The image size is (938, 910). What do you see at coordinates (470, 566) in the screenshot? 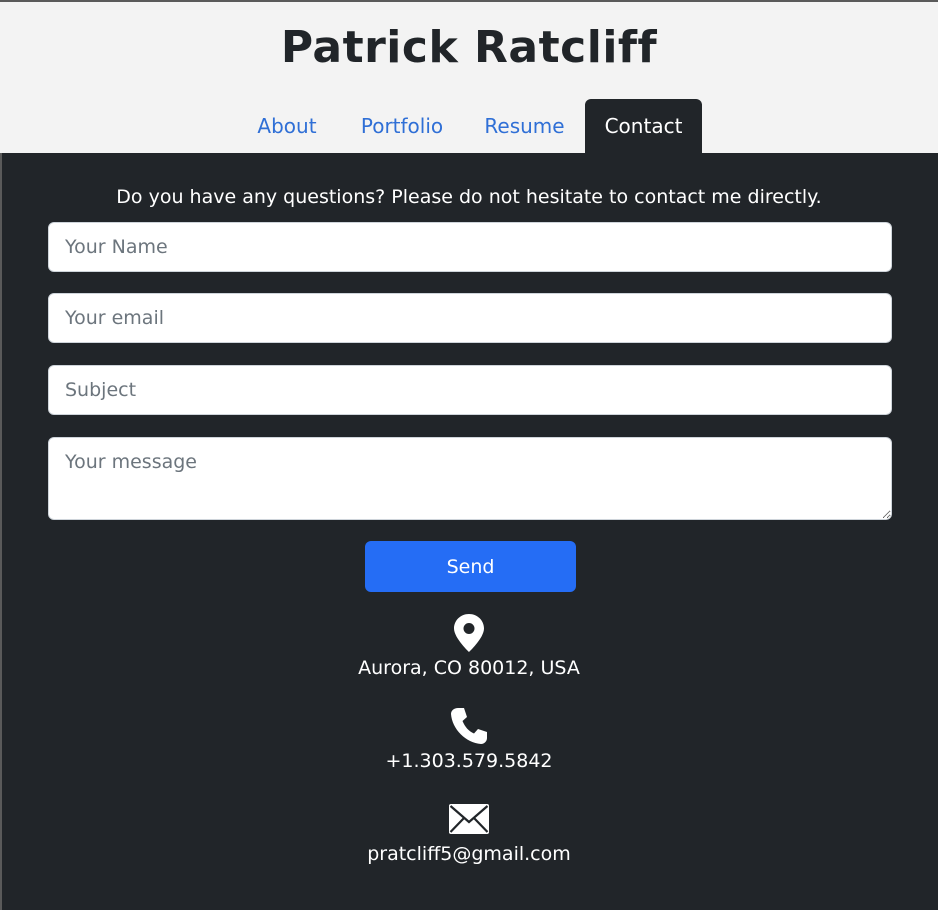
I see `send-button: Send` at bounding box center [470, 566].